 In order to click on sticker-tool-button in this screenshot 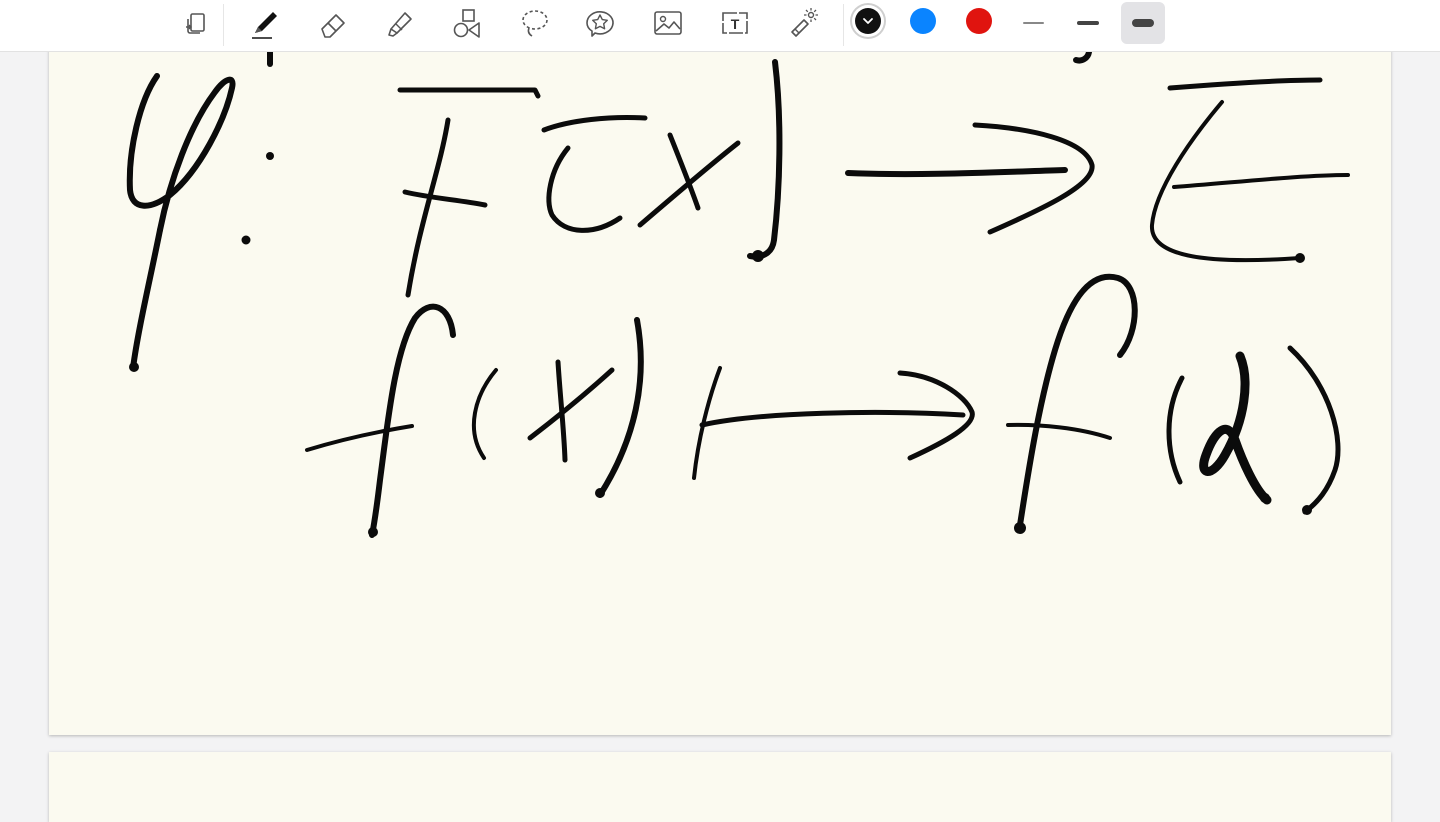, I will do `click(600, 23)`.